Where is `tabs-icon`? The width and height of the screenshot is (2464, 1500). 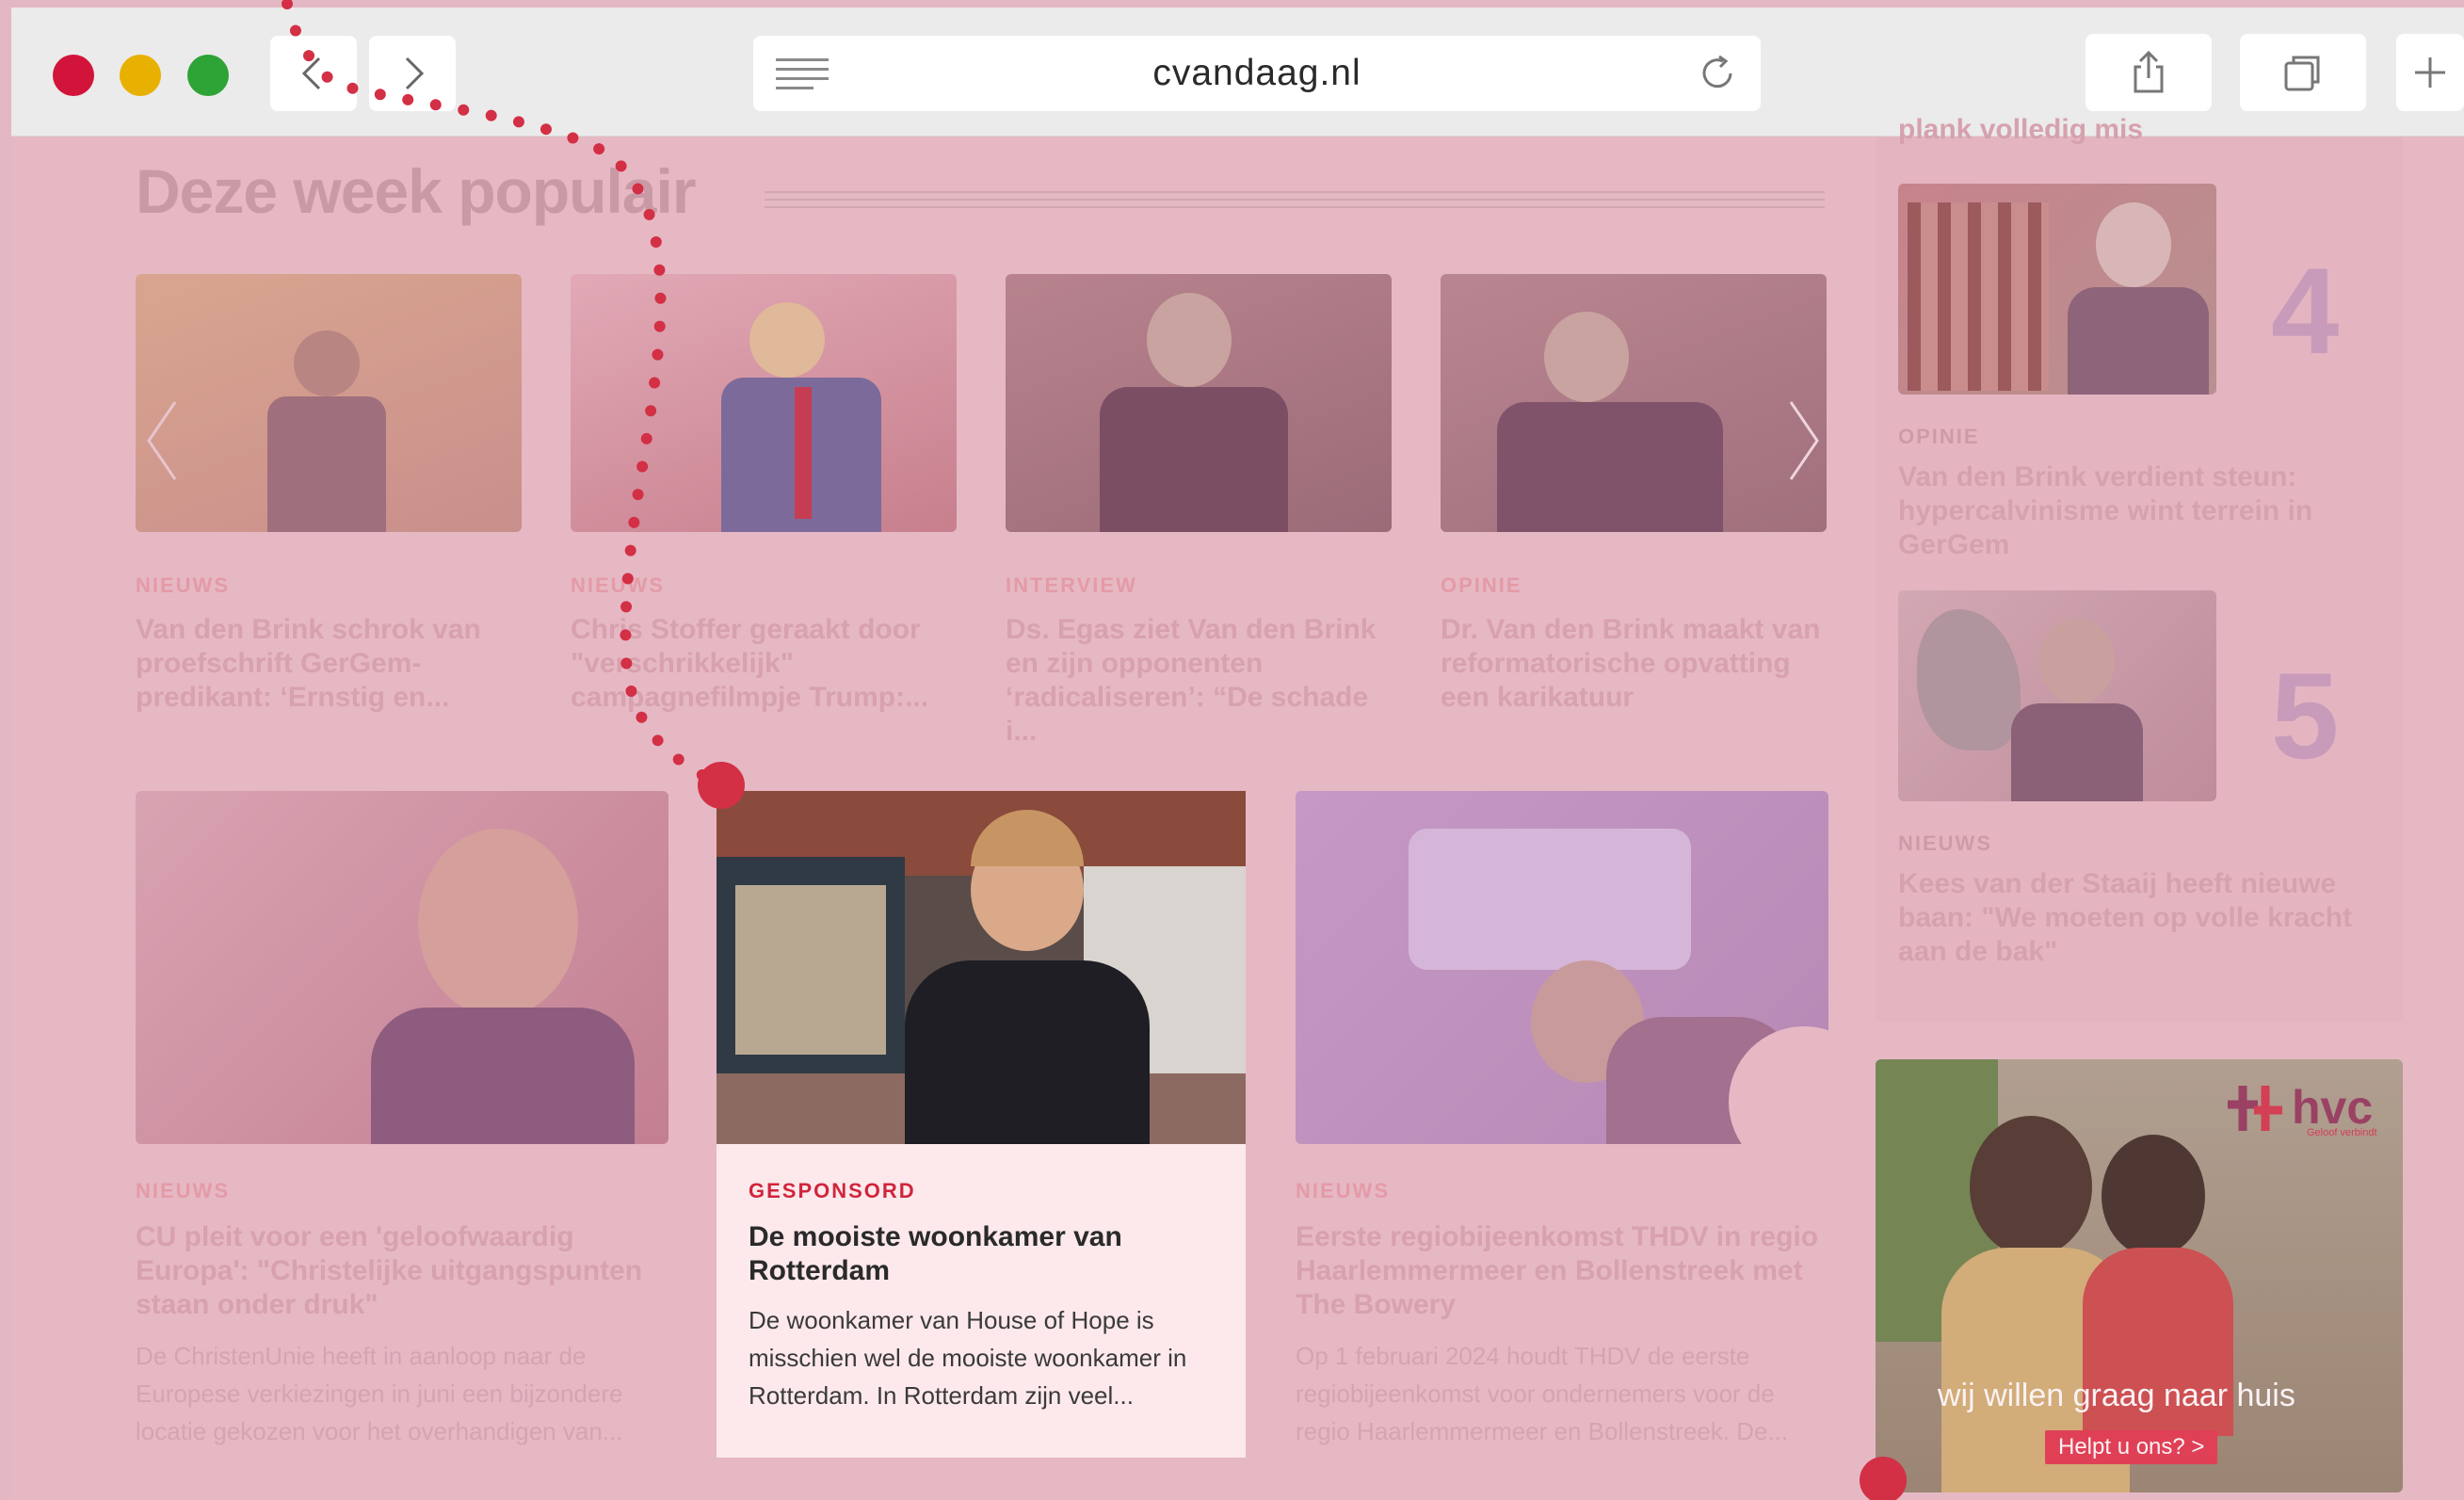
tabs-icon is located at coordinates (2302, 73).